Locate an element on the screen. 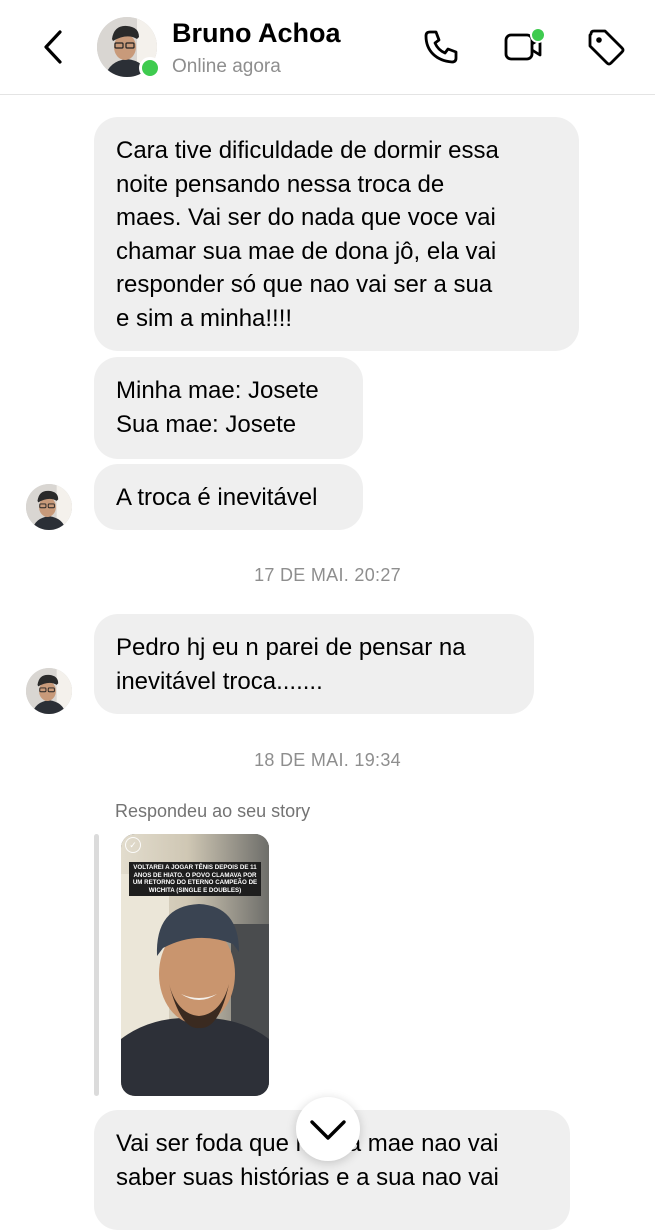  chevron-down-icon is located at coordinates (328, 1130).